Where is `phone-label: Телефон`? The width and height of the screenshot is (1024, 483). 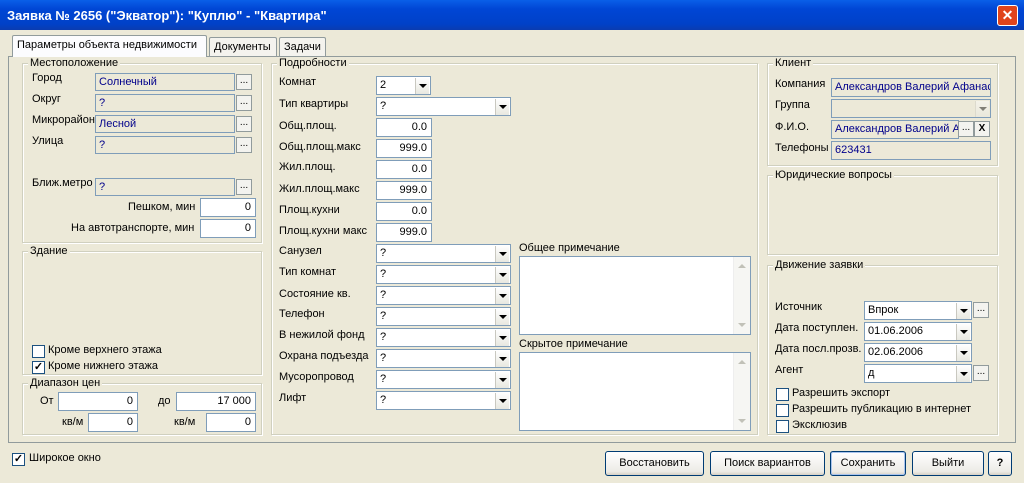
phone-label: Телефон is located at coordinates (302, 314).